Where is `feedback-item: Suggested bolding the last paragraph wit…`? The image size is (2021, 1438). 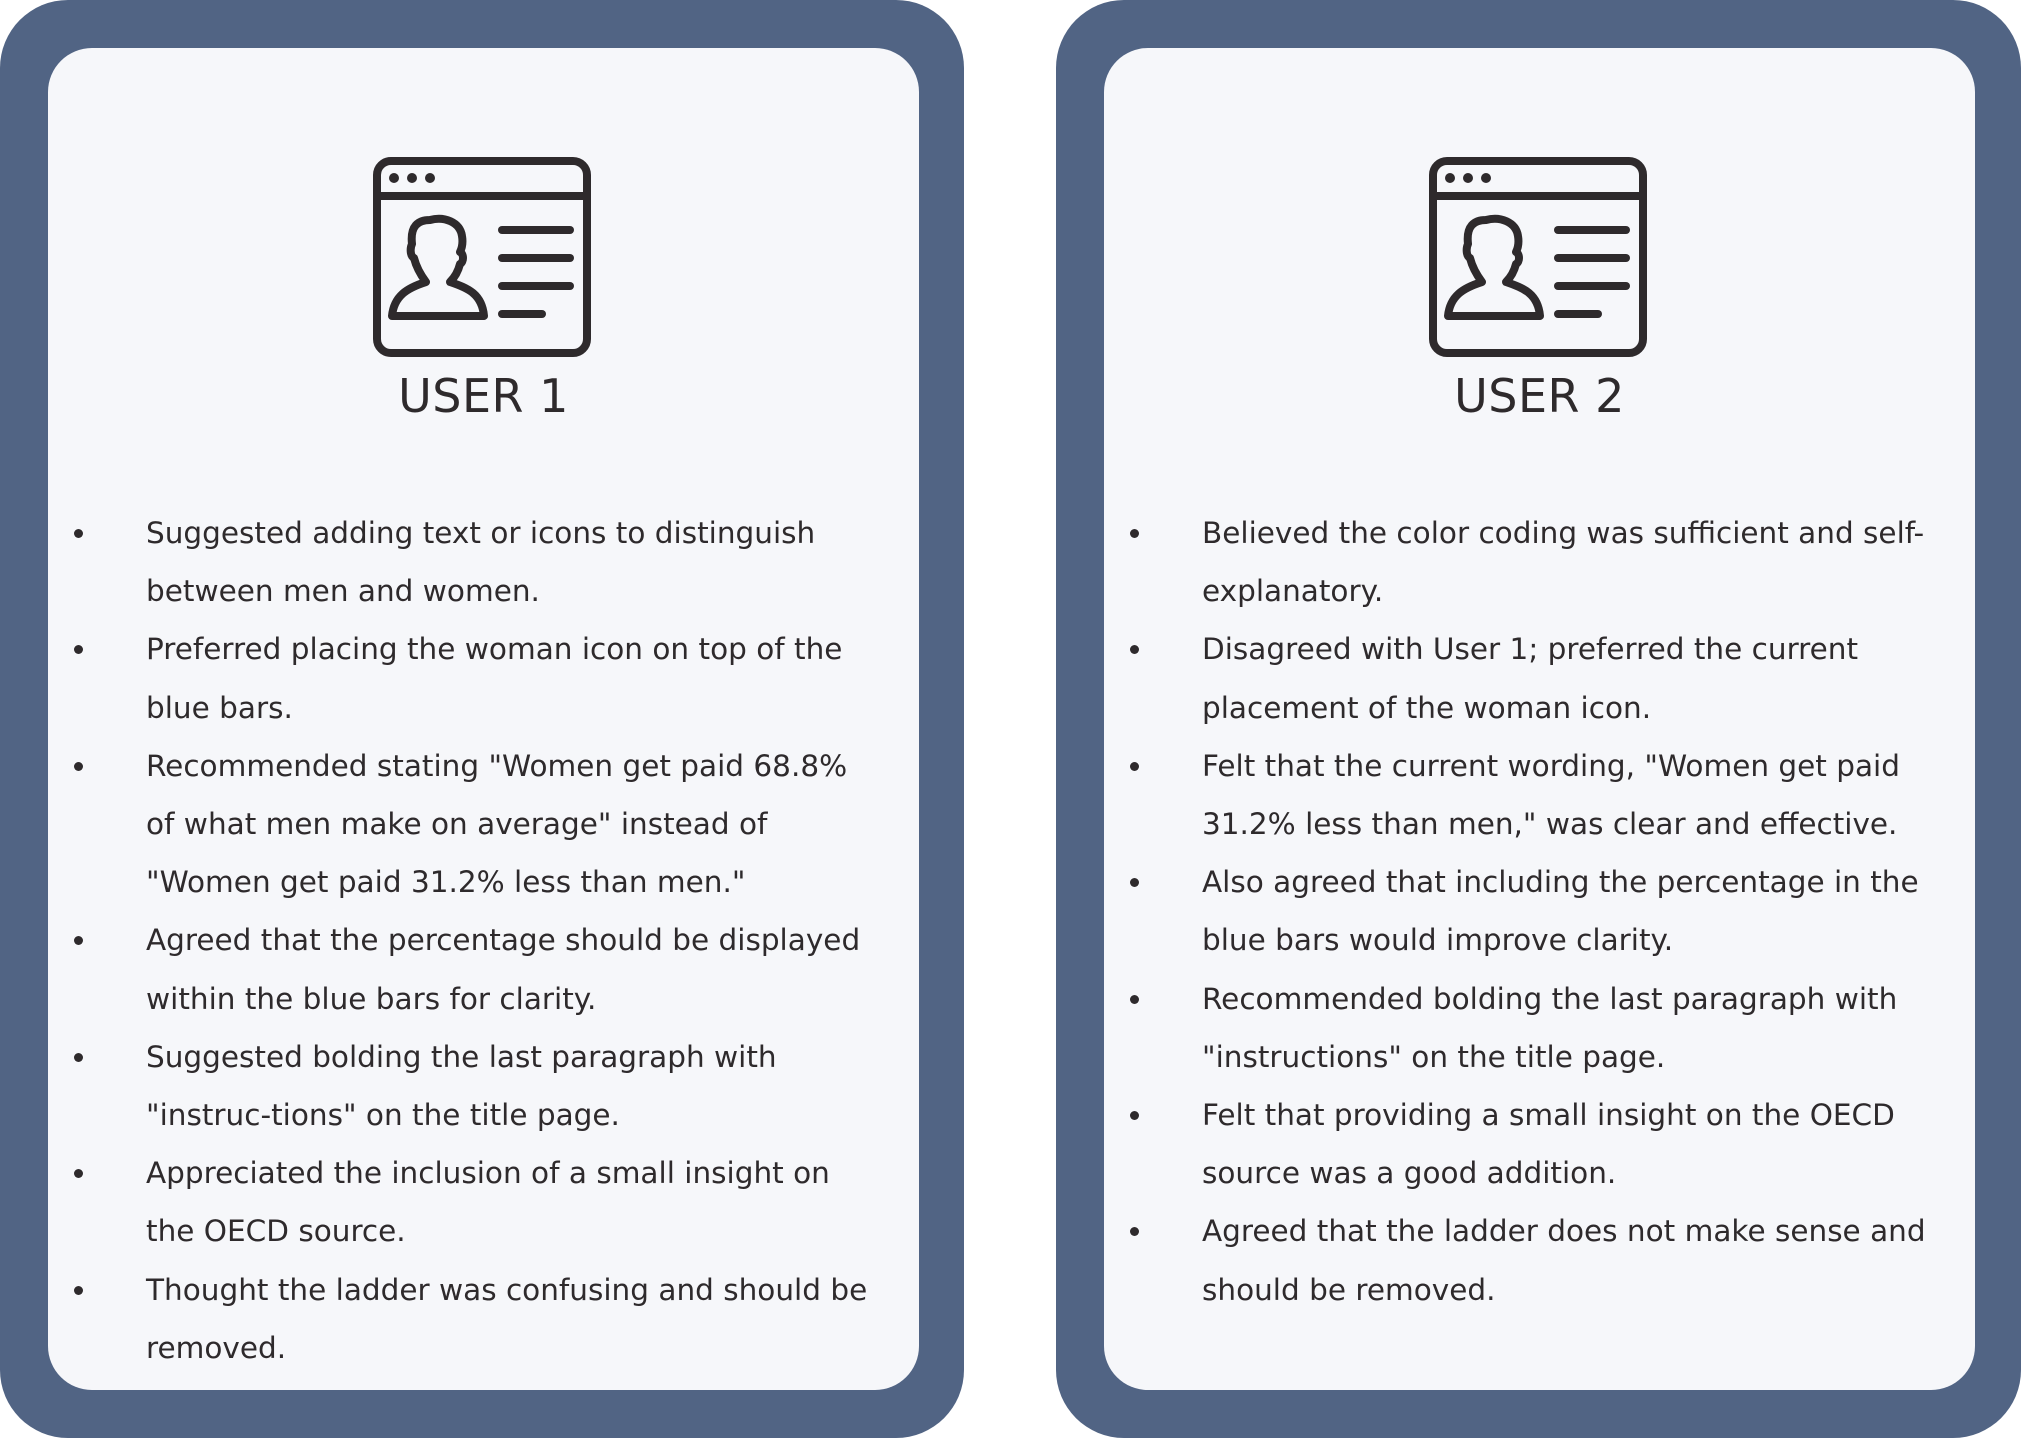
feedback-item: Suggested bolding the last paragraph wit… is located at coordinates (483, 1086).